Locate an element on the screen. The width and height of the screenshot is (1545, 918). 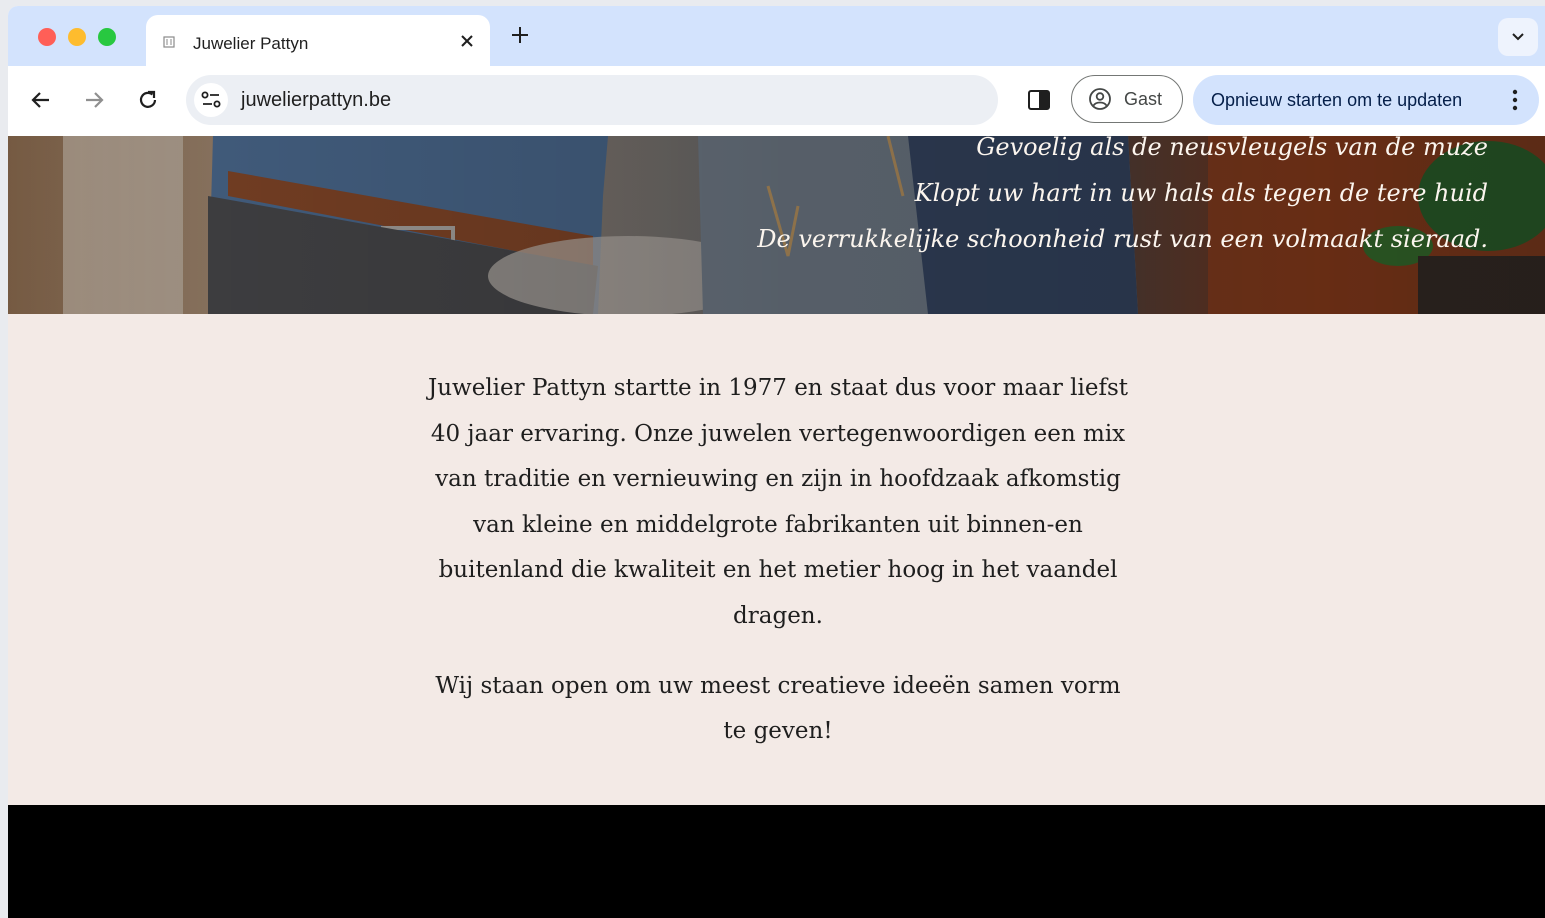
poem-line: Gevoelig als de neusvleugels van de muze is located at coordinates (1232, 148).